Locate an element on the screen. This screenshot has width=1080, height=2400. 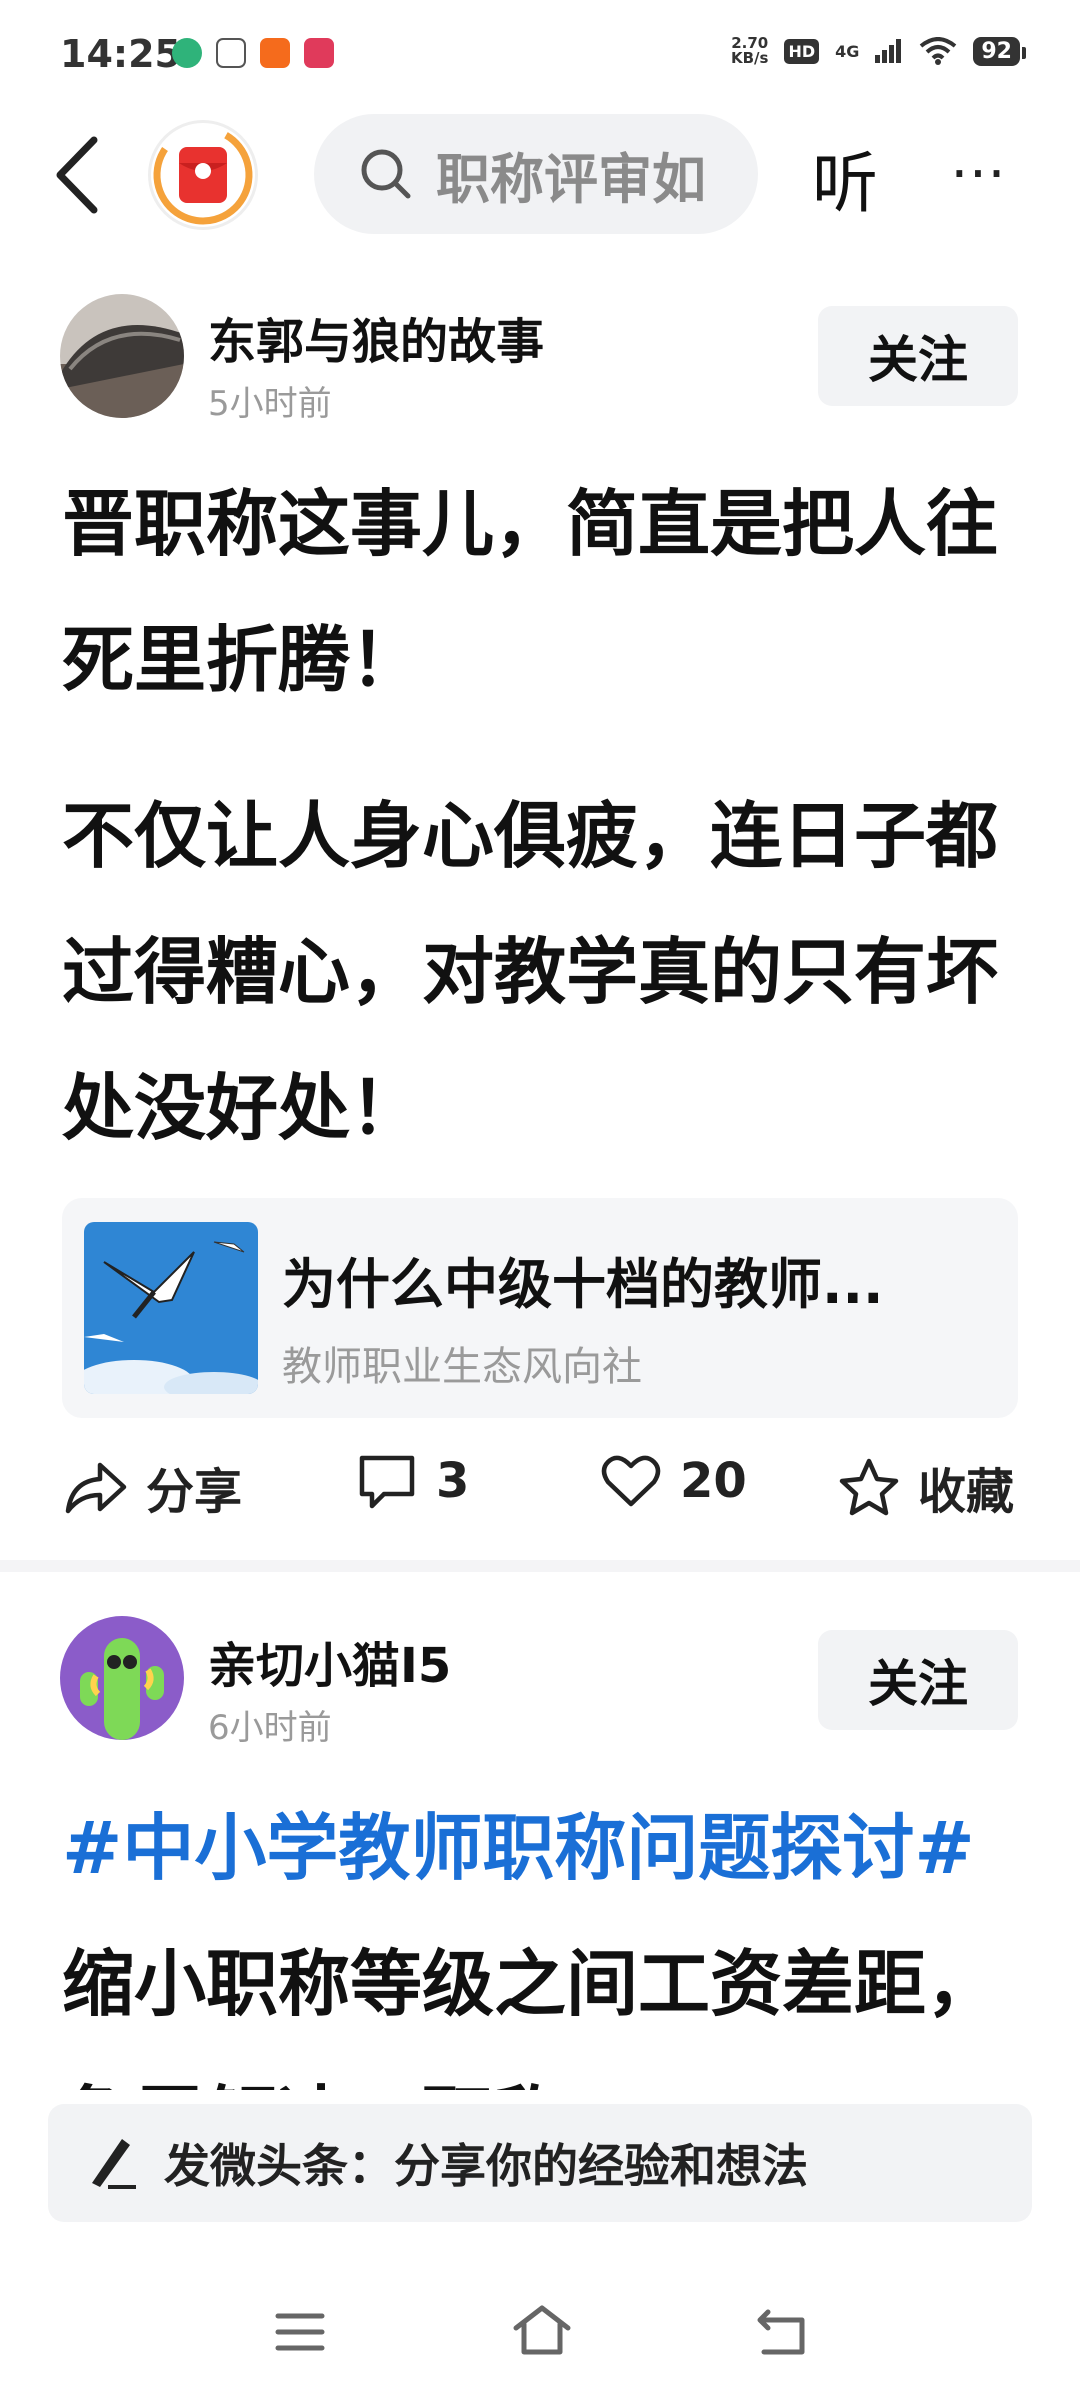
post-body: 缩小职称等级之间工资差距，急需解决；职称 is located at coordinates (530, 2016).